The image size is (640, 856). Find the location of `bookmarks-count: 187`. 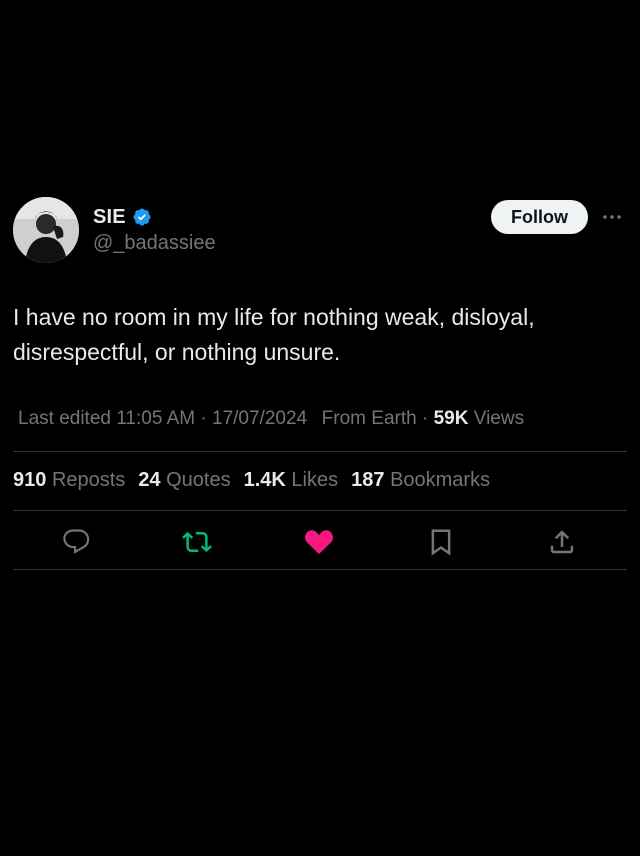

bookmarks-count: 187 is located at coordinates (368, 480).